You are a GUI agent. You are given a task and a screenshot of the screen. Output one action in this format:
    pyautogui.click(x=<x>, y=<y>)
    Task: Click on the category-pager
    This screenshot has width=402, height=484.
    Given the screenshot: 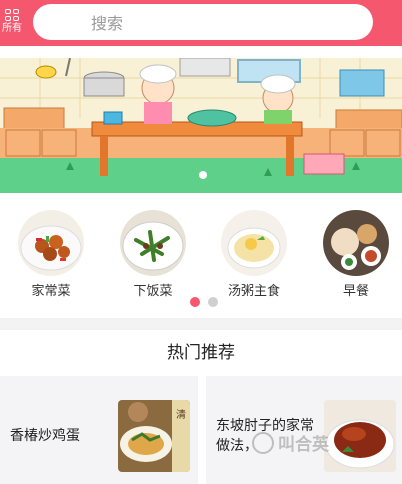 What is the action you would take?
    pyautogui.click(x=204, y=302)
    